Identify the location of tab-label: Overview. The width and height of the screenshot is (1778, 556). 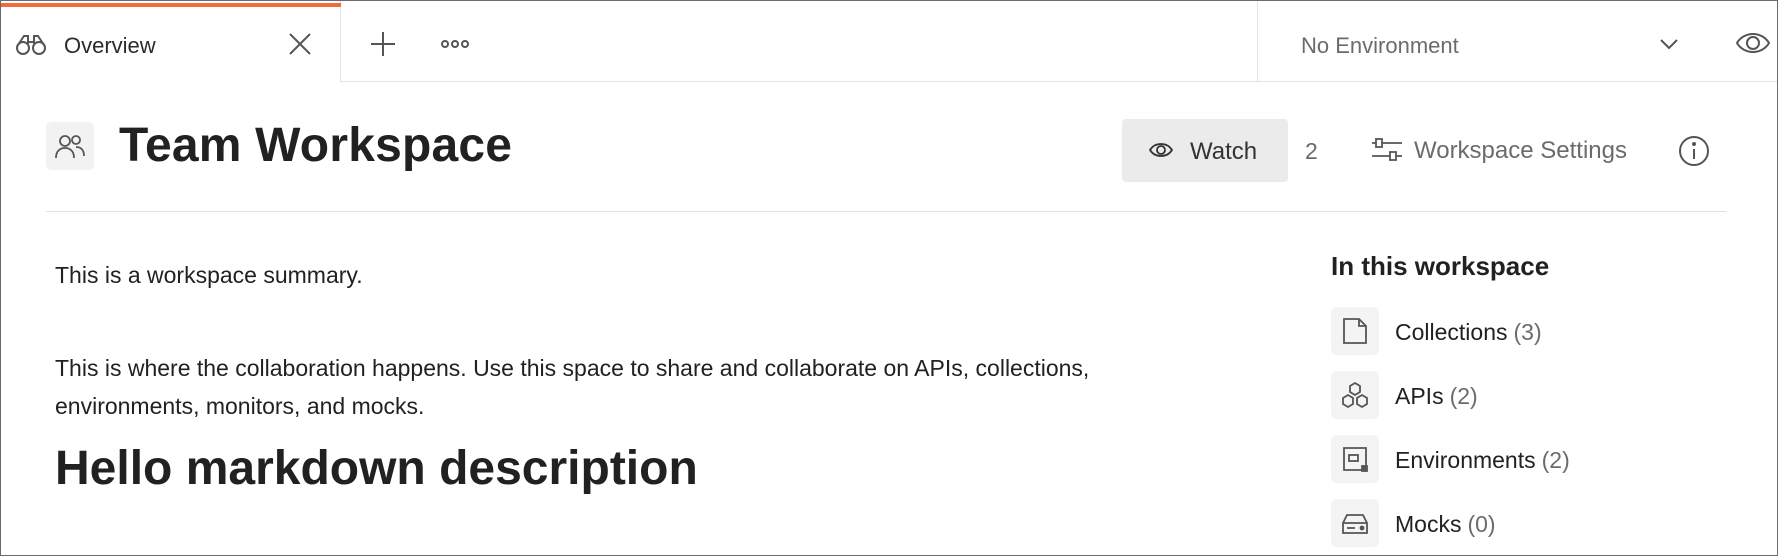
(110, 45).